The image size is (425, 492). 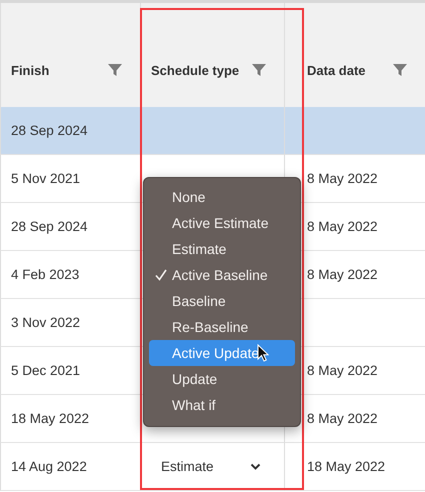 What do you see at coordinates (206, 466) in the screenshot?
I see `schedule-type-select: Estimate` at bounding box center [206, 466].